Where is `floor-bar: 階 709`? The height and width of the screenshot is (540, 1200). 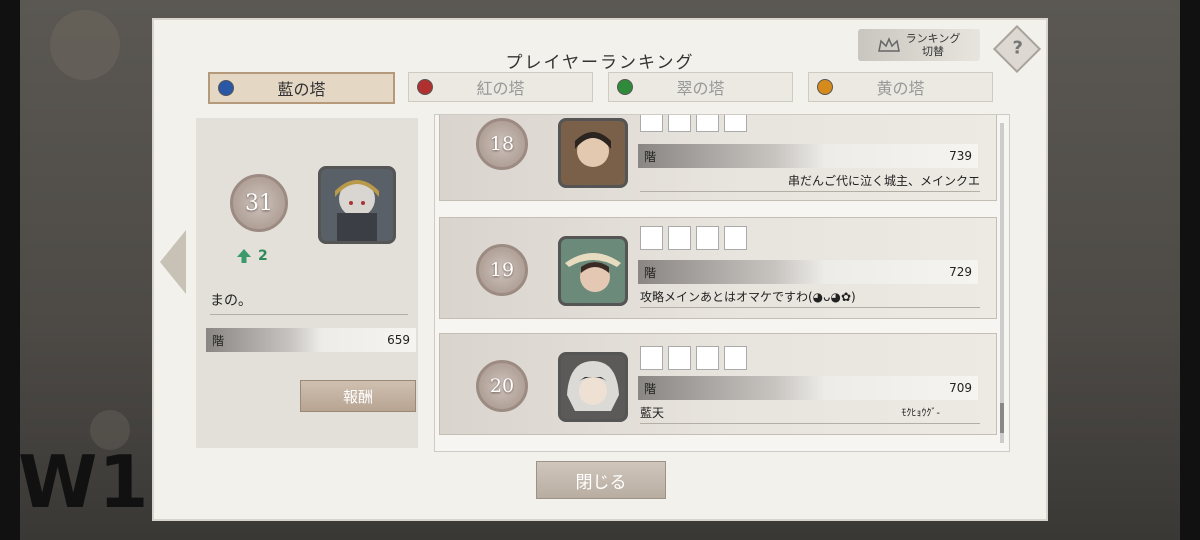
floor-bar: 階 709 is located at coordinates (808, 388).